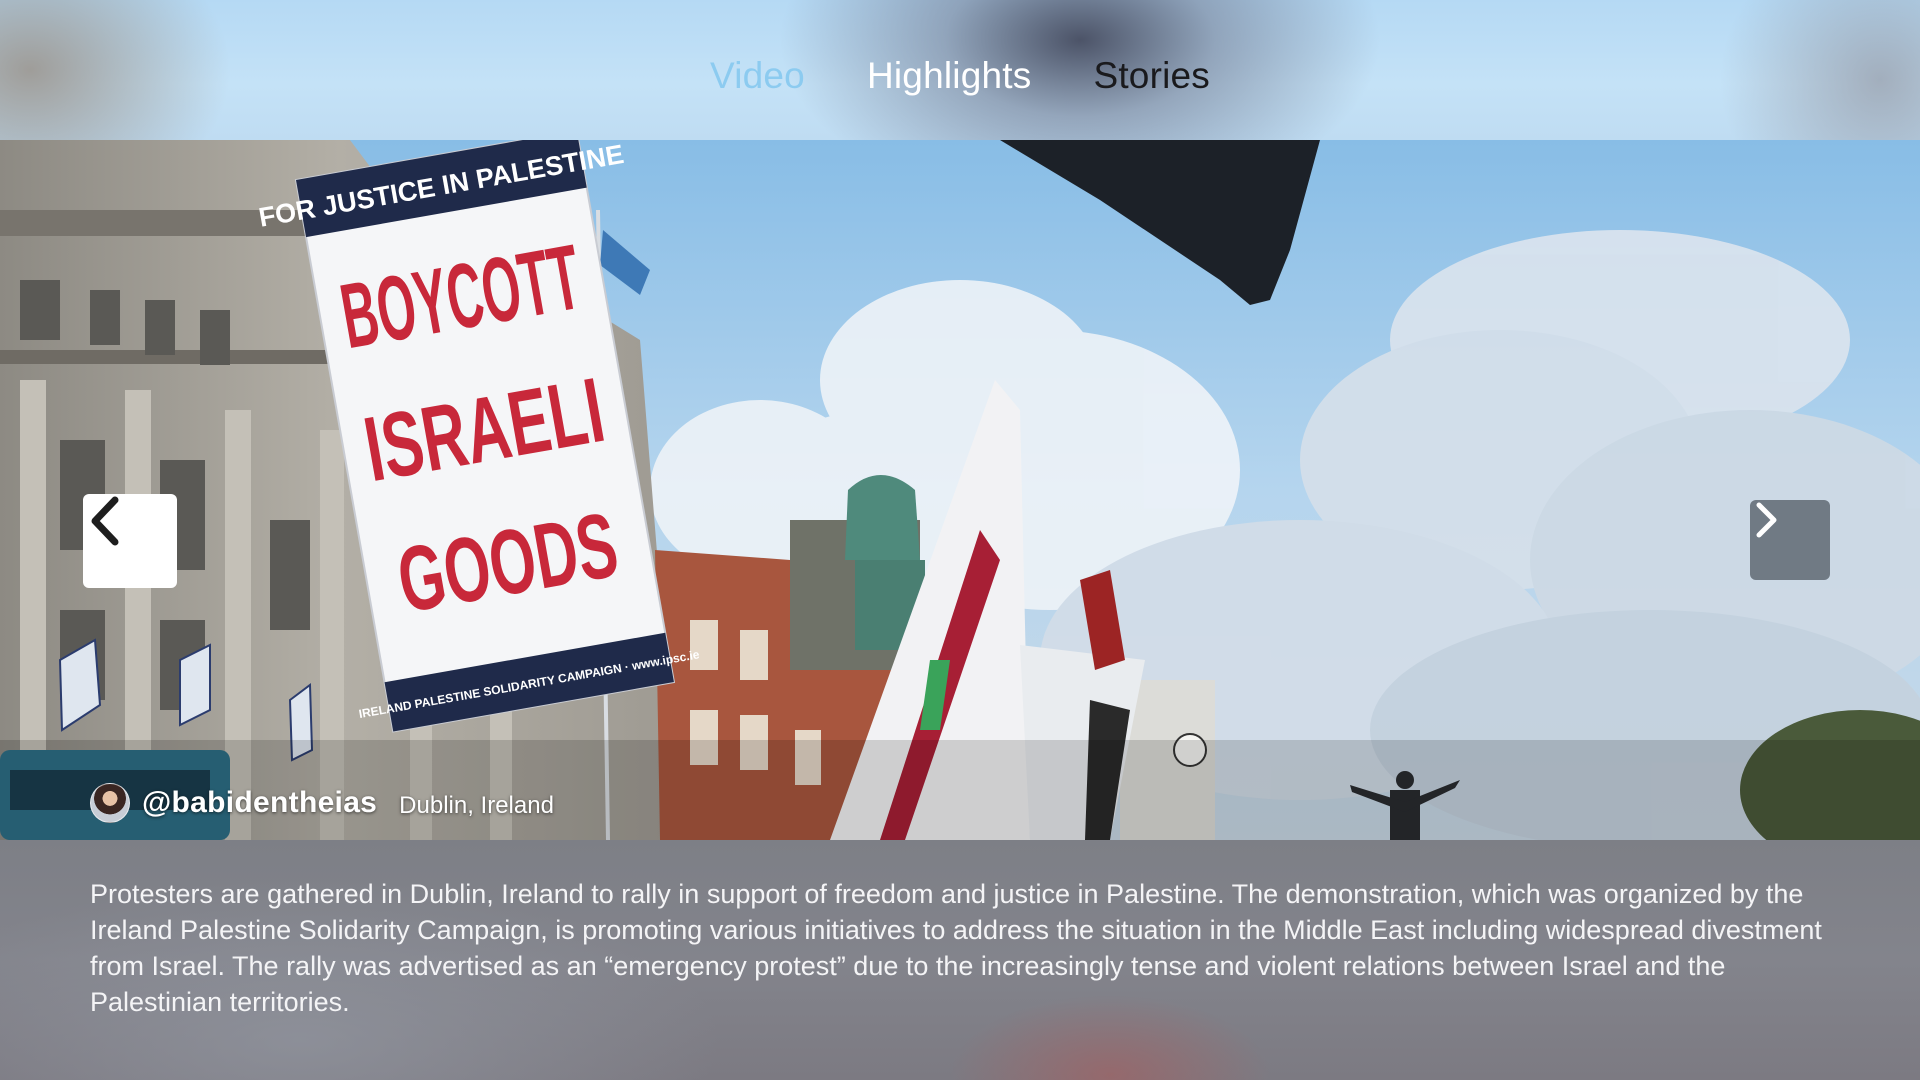  I want to click on photo-credit: @babidentheias Dublin, Ireland, so click(322, 803).